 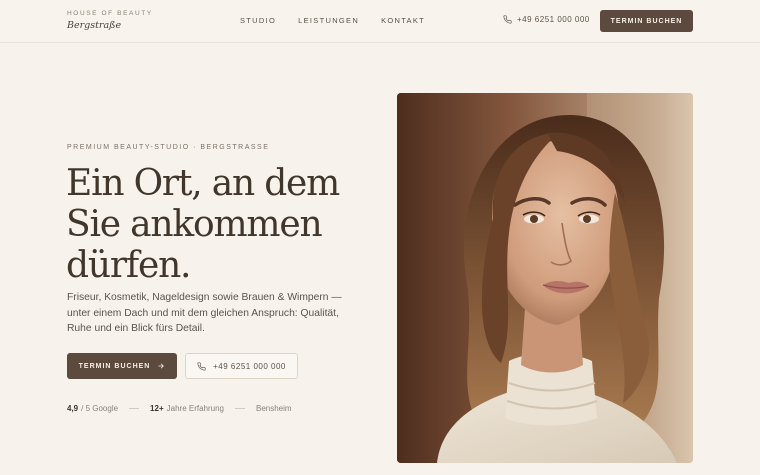 What do you see at coordinates (168, 147) in the screenshot?
I see `hero-eyebrow: PREMIUM BEAUTY-STUDIO · BERGSTRASSE` at bounding box center [168, 147].